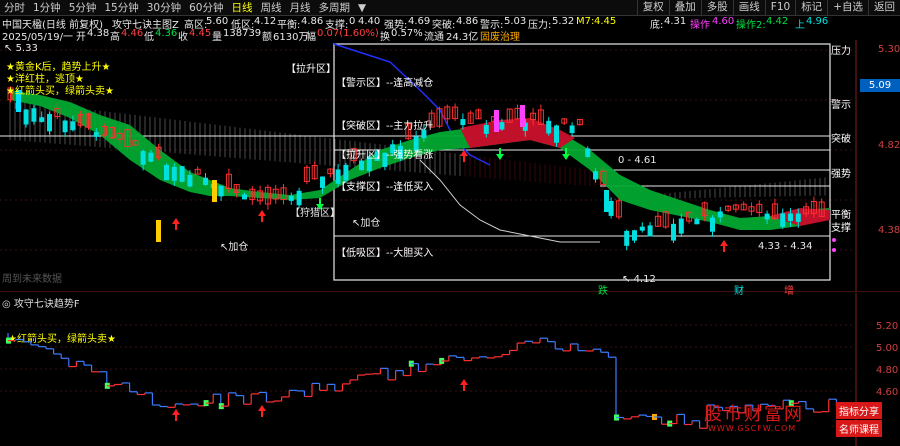 Image resolution: width=900 pixels, height=446 pixels. What do you see at coordinates (370, 223) in the screenshot?
I see `add-position-2-label: 加仓` at bounding box center [370, 223].